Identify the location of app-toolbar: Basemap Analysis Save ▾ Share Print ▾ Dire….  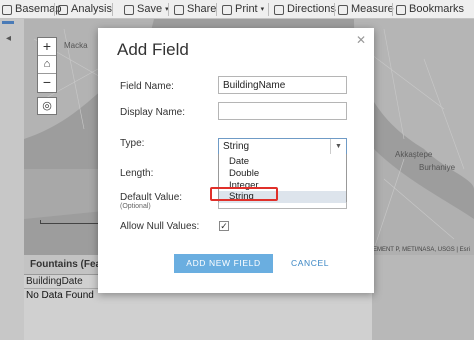
(237, 9).